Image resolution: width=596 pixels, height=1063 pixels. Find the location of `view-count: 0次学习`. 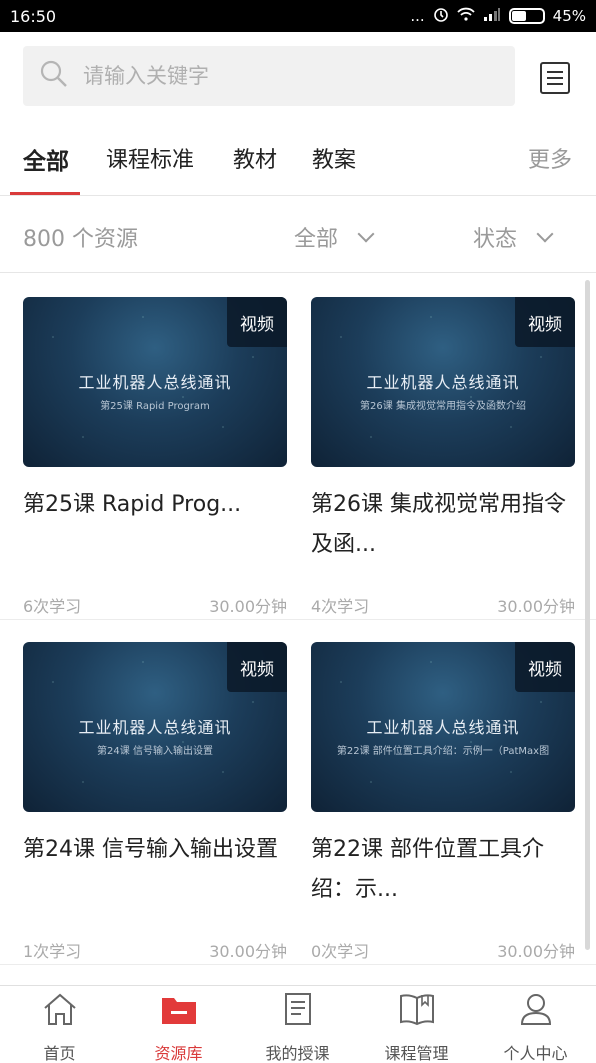

view-count: 0次学习 is located at coordinates (340, 951).